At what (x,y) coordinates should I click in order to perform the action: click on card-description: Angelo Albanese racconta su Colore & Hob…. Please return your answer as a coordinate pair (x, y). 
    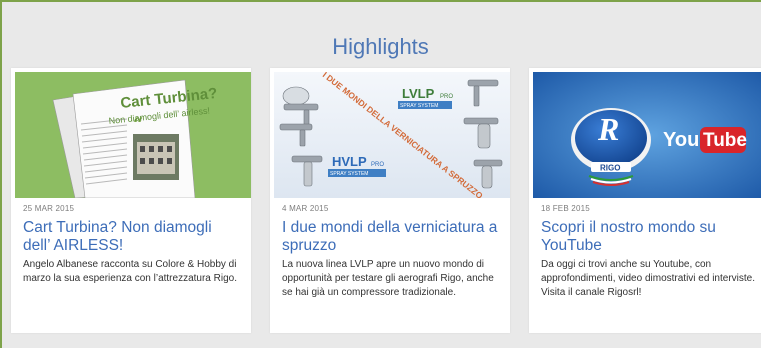
    Looking at the image, I should click on (130, 271).